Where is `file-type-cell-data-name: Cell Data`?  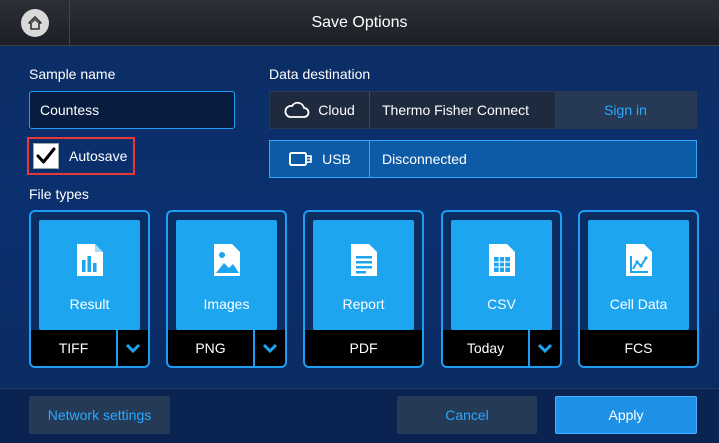 file-type-cell-data-name: Cell Data is located at coordinates (638, 304).